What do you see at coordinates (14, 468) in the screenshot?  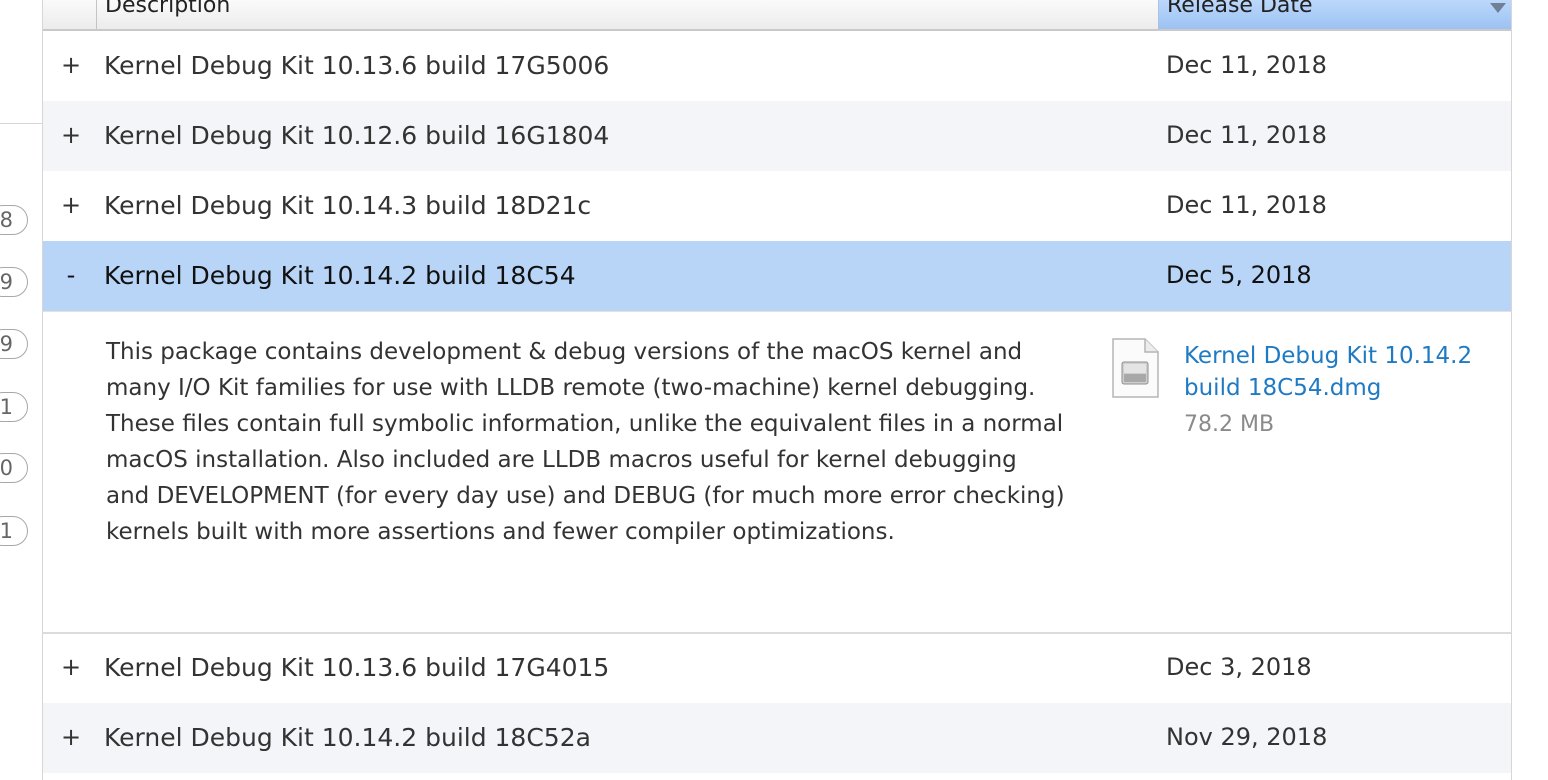 I see `count-badge: 0` at bounding box center [14, 468].